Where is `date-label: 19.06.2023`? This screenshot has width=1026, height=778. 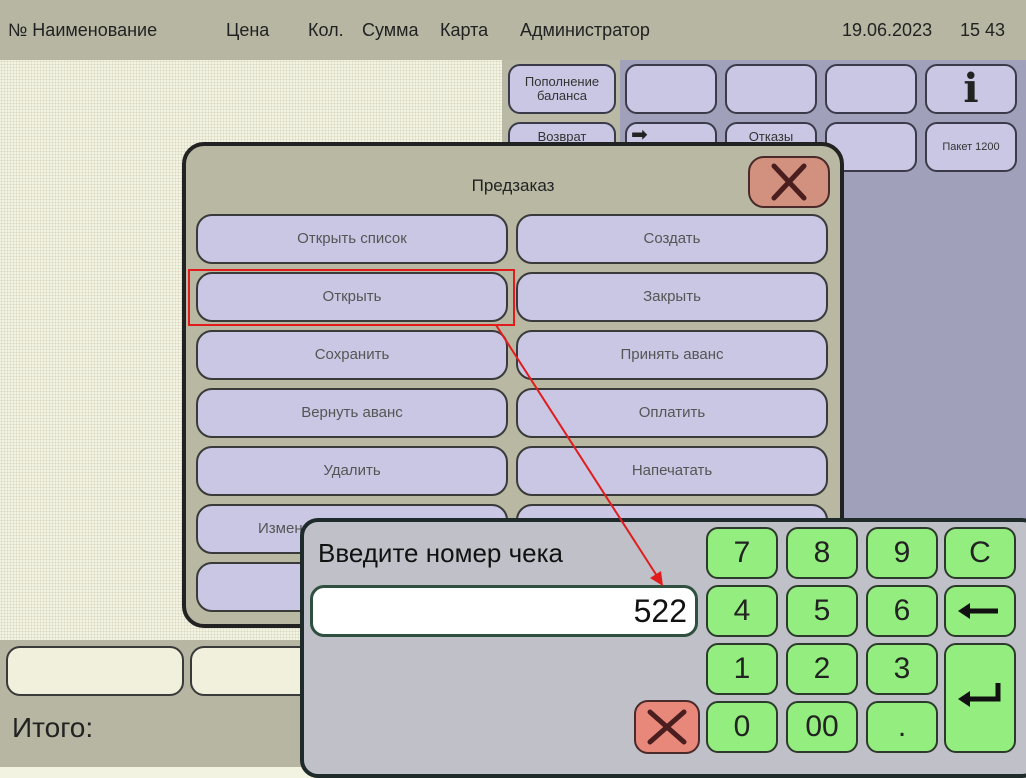 date-label: 19.06.2023 is located at coordinates (887, 30).